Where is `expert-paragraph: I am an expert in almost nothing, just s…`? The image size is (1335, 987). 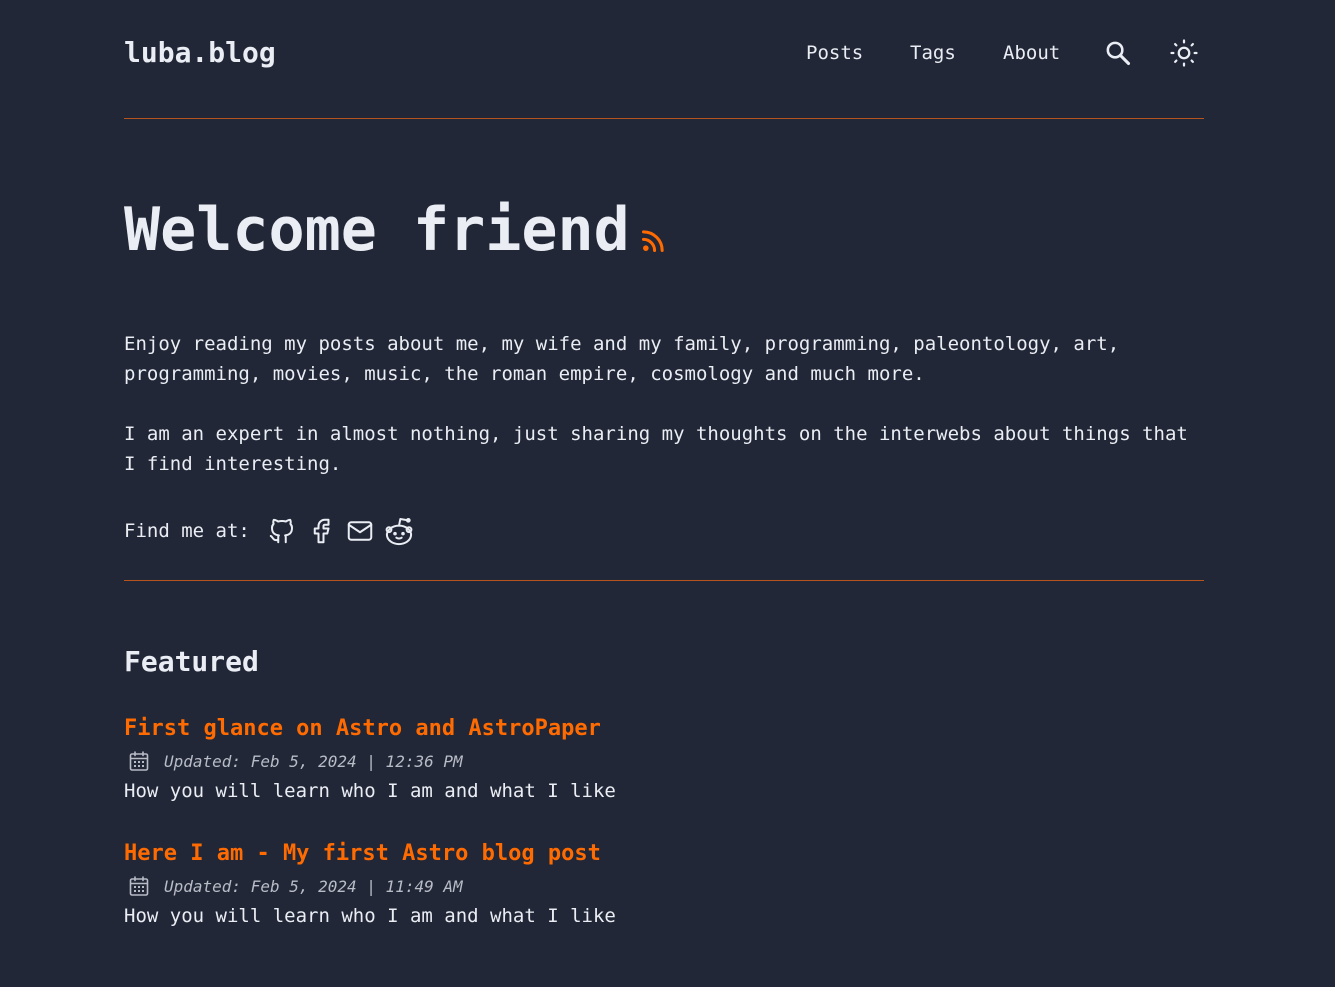
expert-paragraph: I am an expert in almost nothing, just s… is located at coordinates (656, 449).